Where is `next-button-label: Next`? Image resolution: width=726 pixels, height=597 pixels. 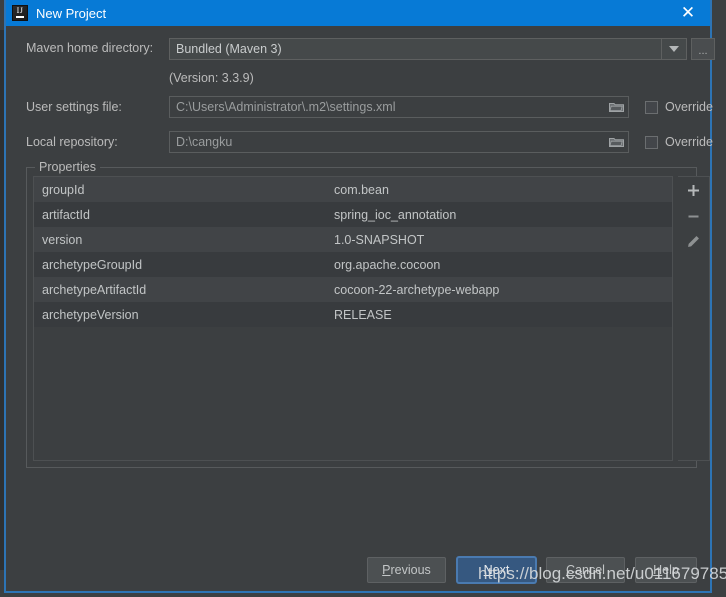
next-button-label: Next is located at coordinates (496, 570).